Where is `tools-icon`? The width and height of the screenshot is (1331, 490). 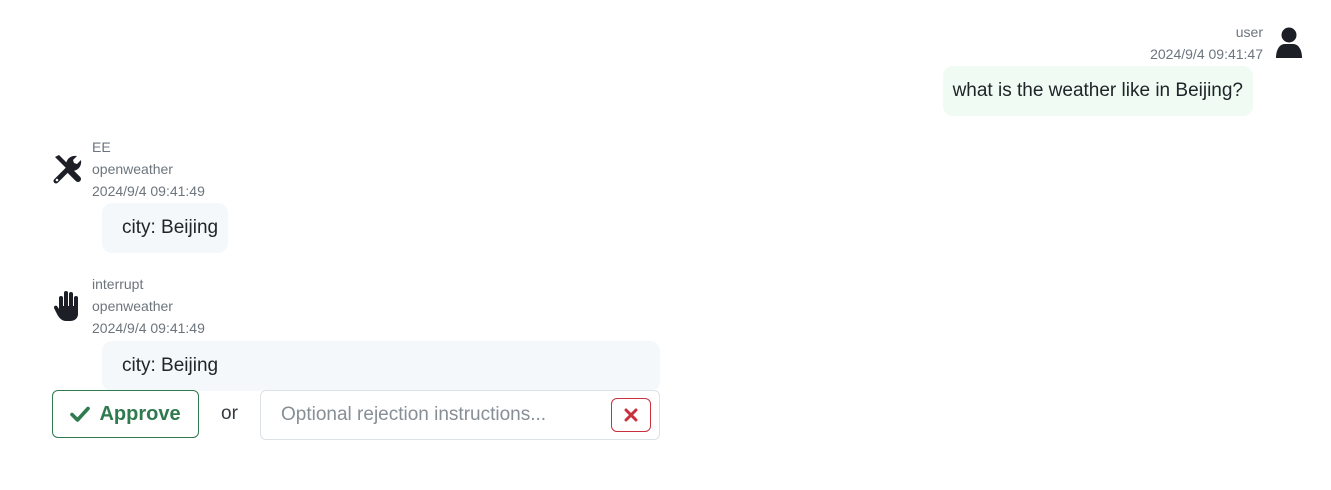
tools-icon is located at coordinates (68, 171).